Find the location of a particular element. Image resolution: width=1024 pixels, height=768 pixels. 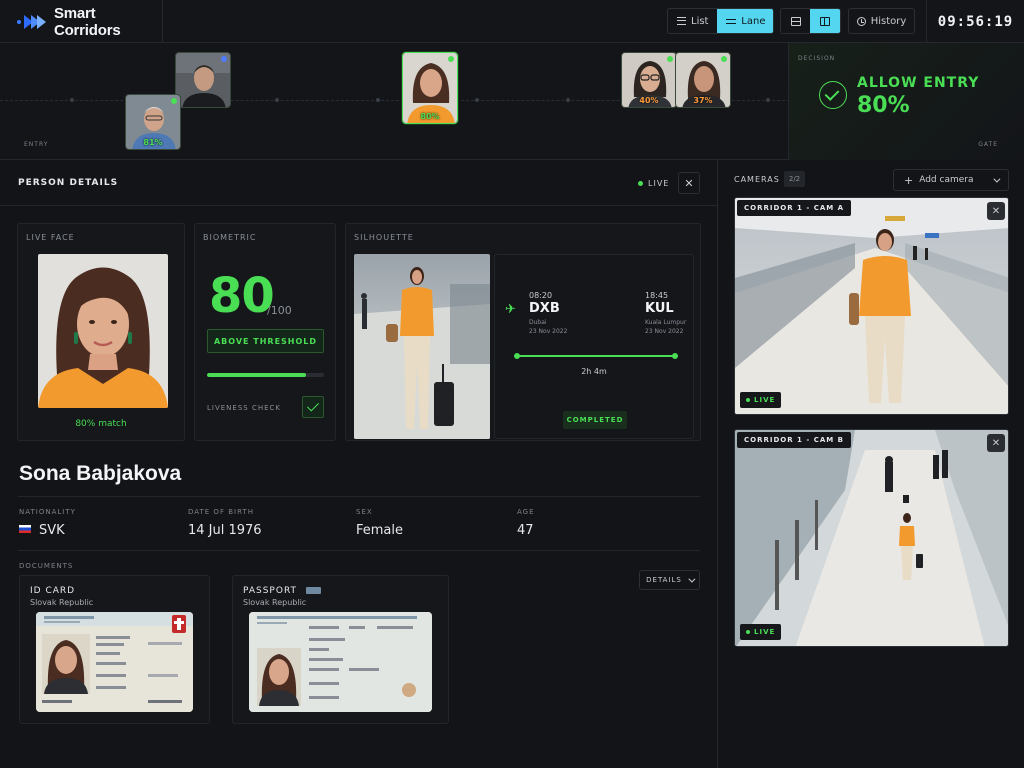

history-button: History is located at coordinates (881, 21).